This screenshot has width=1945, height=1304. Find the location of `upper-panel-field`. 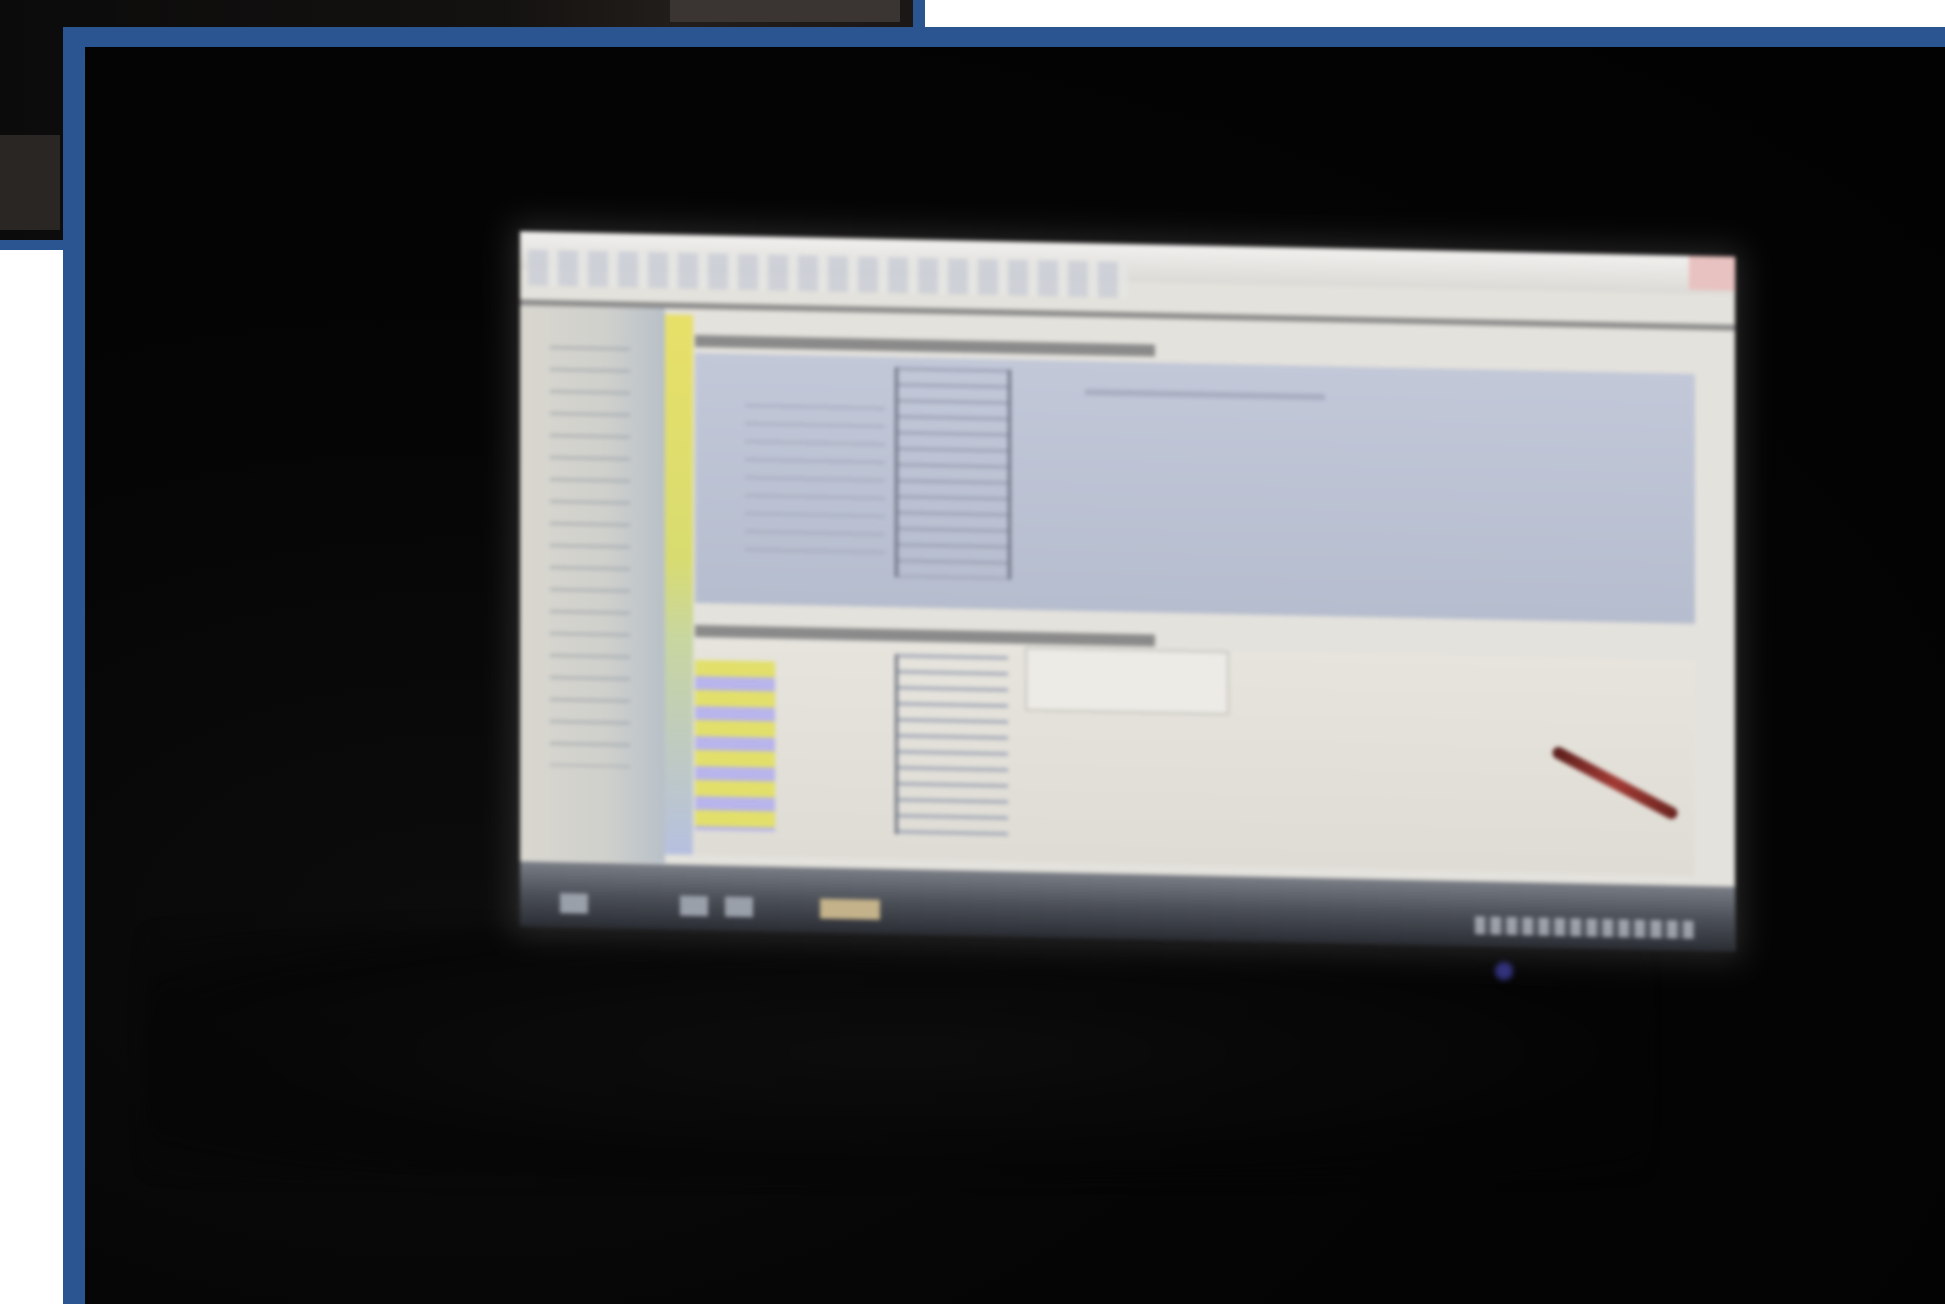

upper-panel-field is located at coordinates (1205, 395).